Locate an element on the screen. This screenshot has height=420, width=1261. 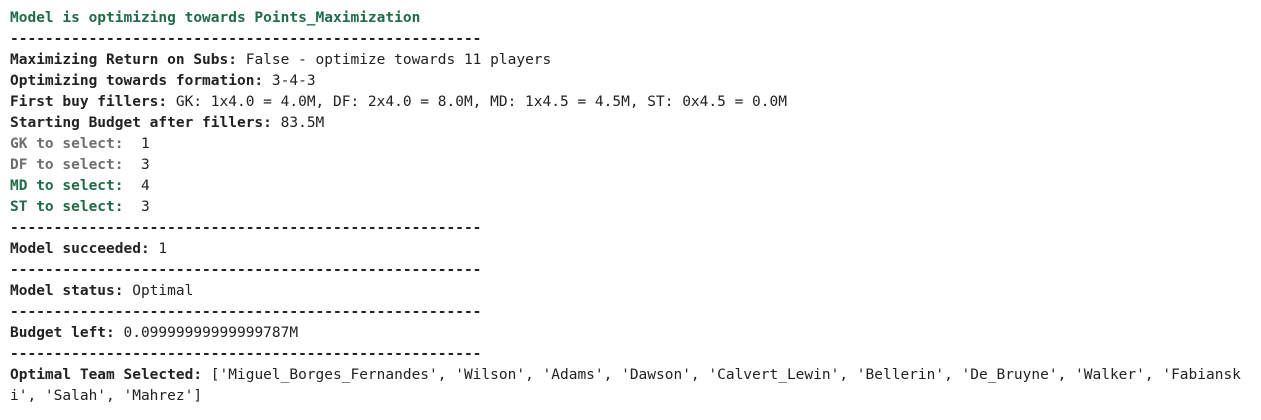
st-select-label: ST to select: is located at coordinates (71, 207).